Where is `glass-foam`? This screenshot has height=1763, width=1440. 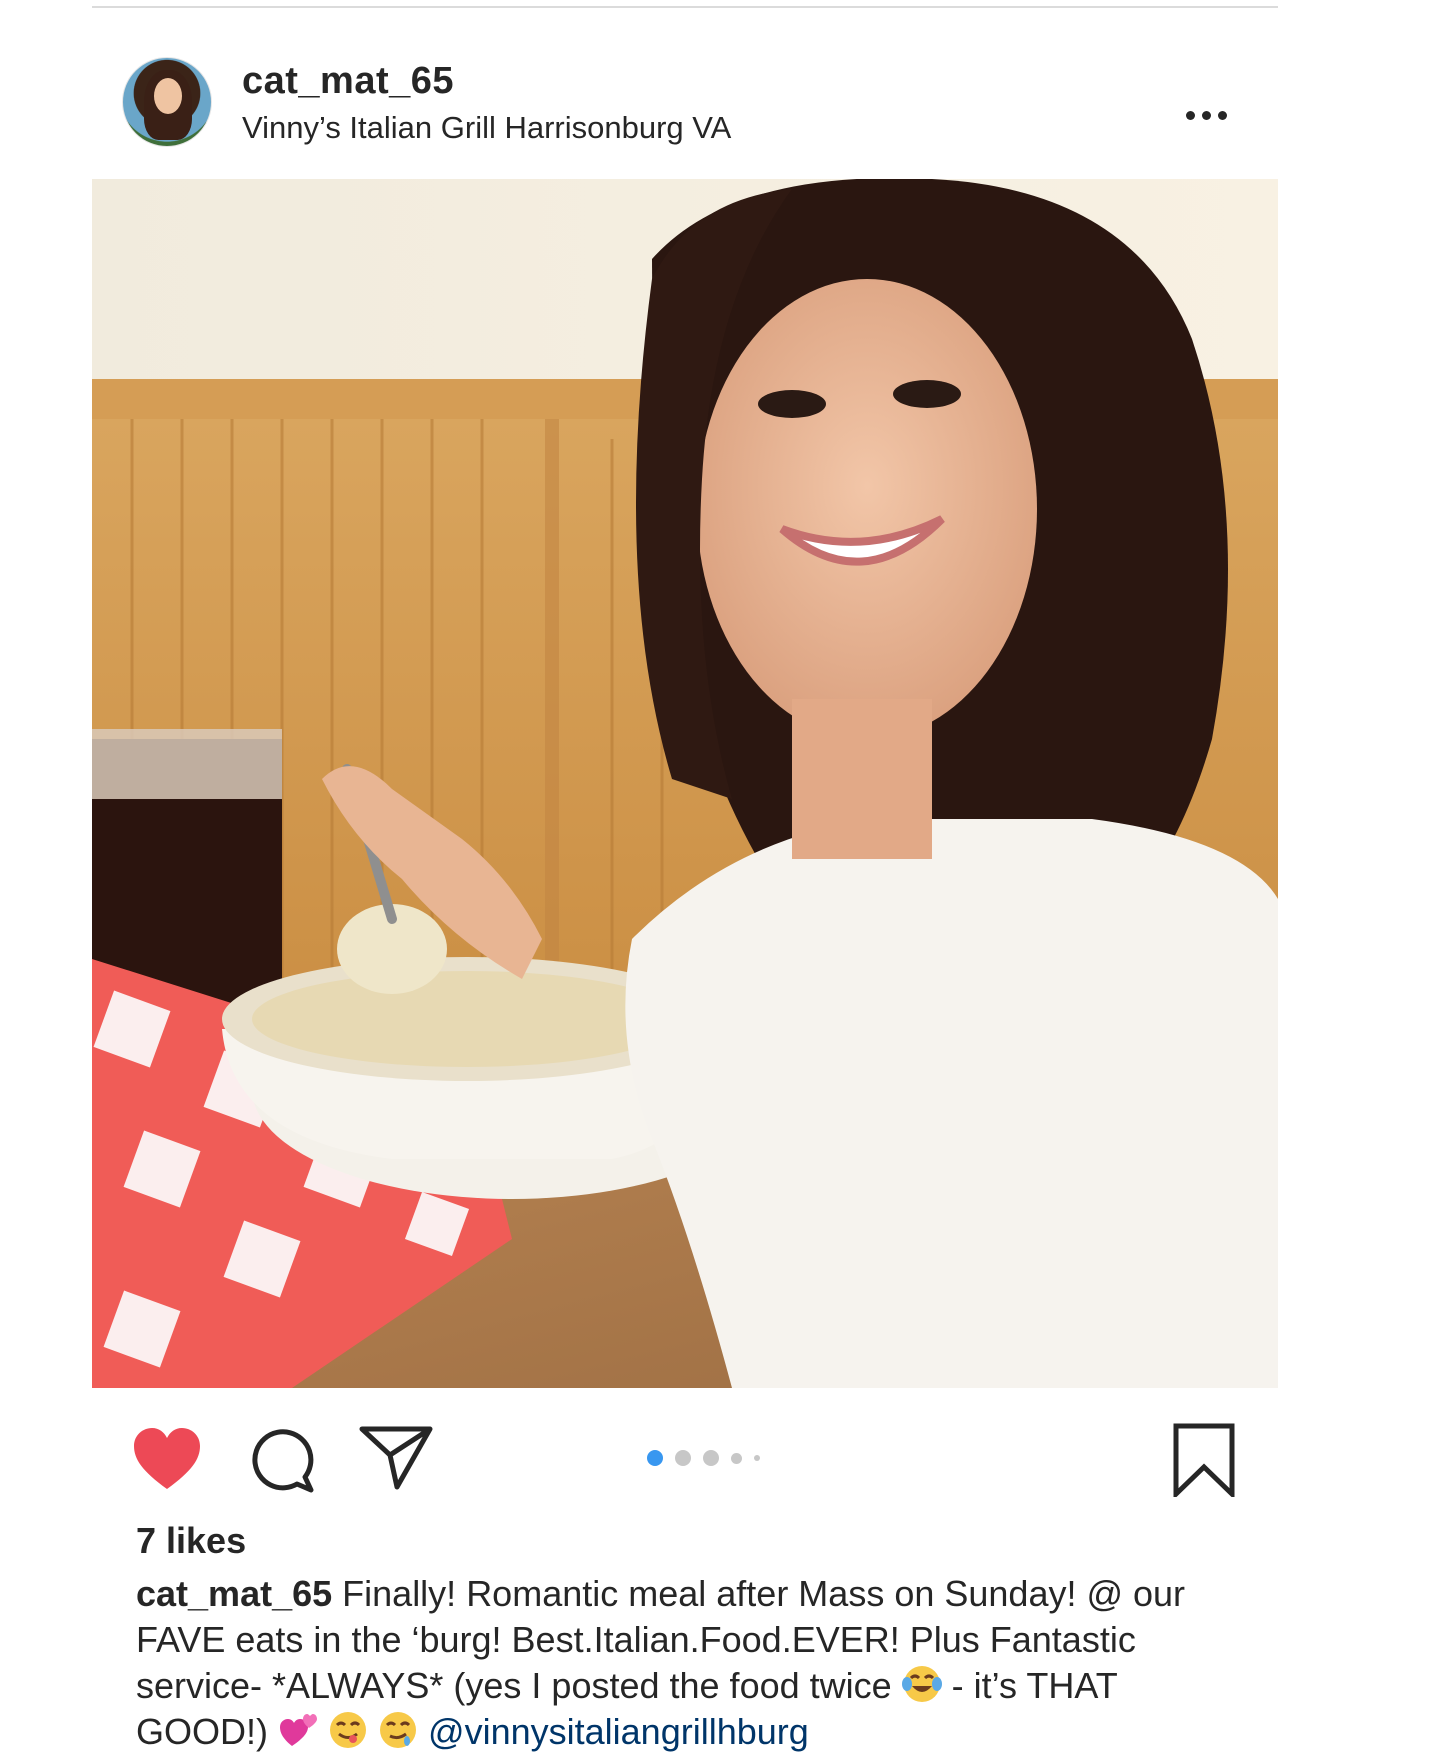 glass-foam is located at coordinates (187, 764).